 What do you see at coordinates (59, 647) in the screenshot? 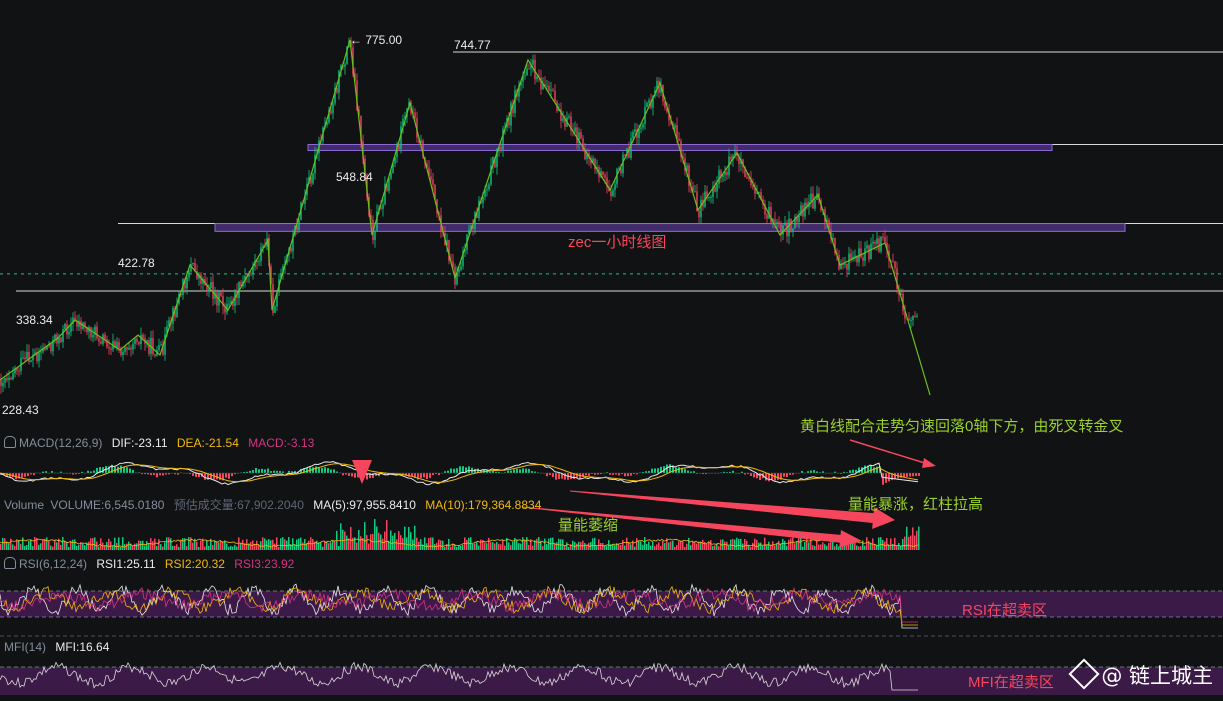
I see `mfi-legend: MFI(14) MFI:16.64` at bounding box center [59, 647].